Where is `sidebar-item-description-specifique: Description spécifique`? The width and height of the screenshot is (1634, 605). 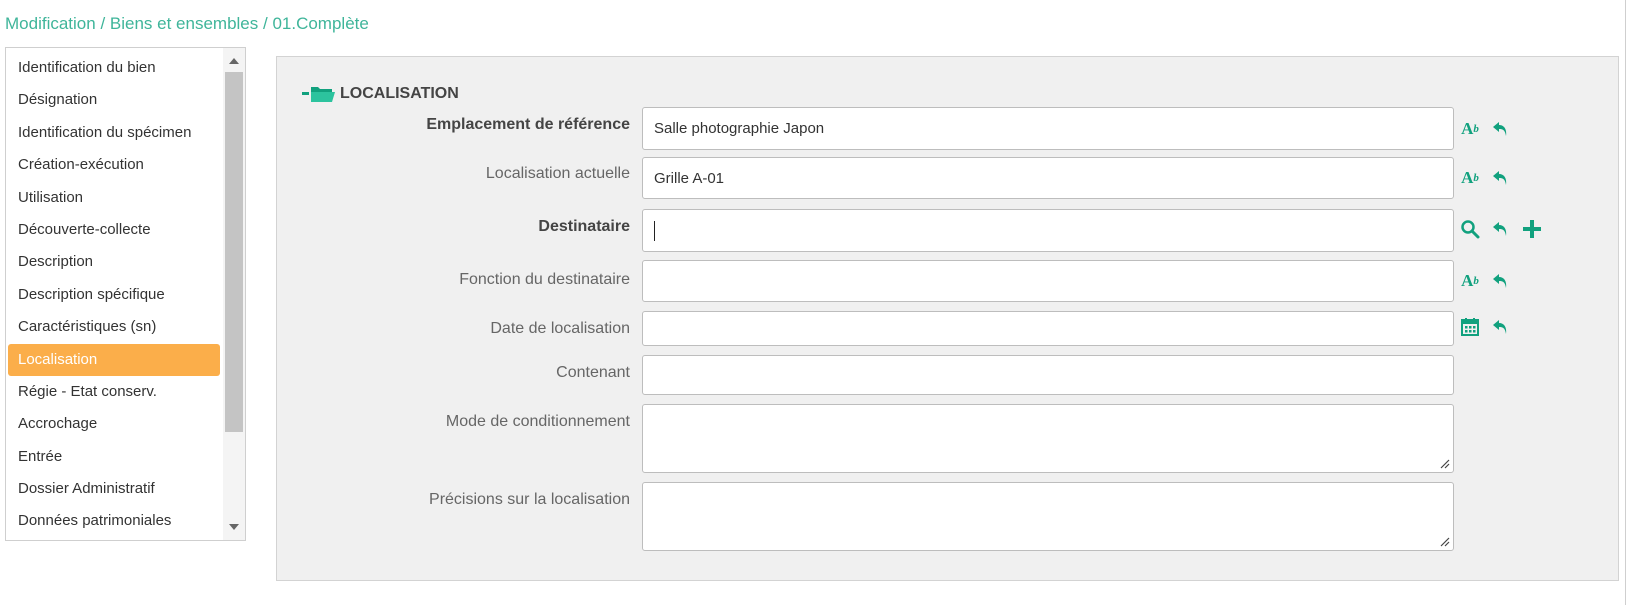
sidebar-item-description-specifique: Description spécifique is located at coordinates (114, 295).